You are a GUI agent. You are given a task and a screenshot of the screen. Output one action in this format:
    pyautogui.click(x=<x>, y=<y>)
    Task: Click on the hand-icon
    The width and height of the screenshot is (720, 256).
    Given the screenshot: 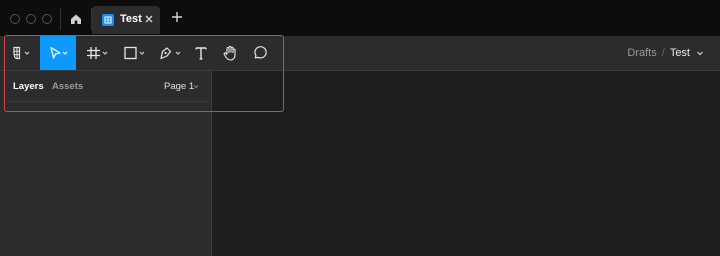 What is the action you would take?
    pyautogui.click(x=229, y=53)
    